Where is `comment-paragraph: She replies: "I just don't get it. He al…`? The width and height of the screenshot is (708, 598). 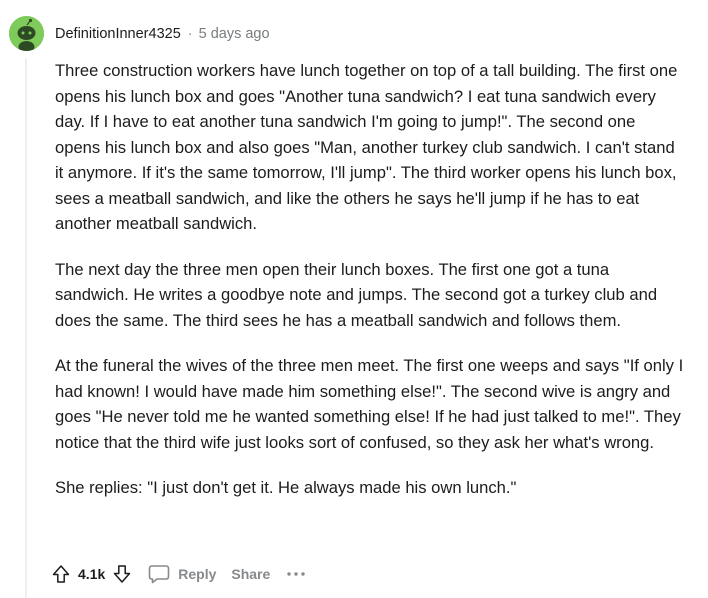
comment-paragraph: She replies: "I just don't get it. He al… is located at coordinates (286, 487).